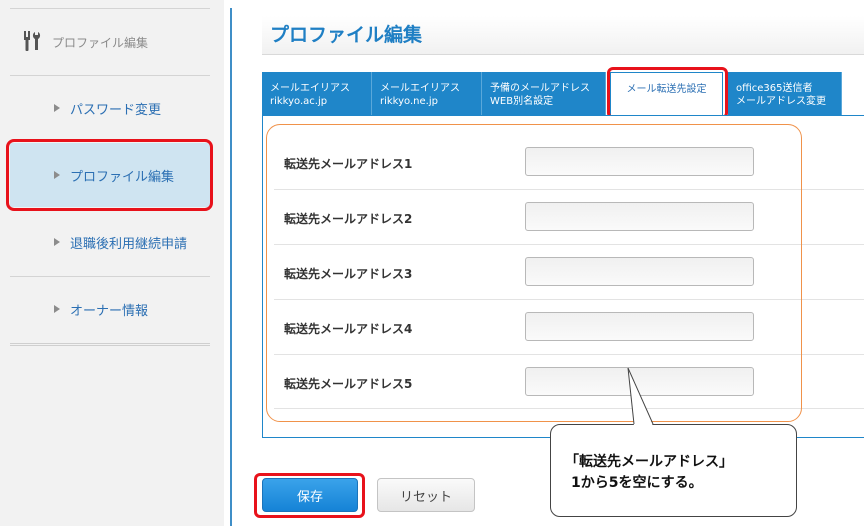 The height and width of the screenshot is (526, 864). Describe the element at coordinates (540, 88) in the screenshot. I see `tab-label: 予備のメールアドレス` at that location.